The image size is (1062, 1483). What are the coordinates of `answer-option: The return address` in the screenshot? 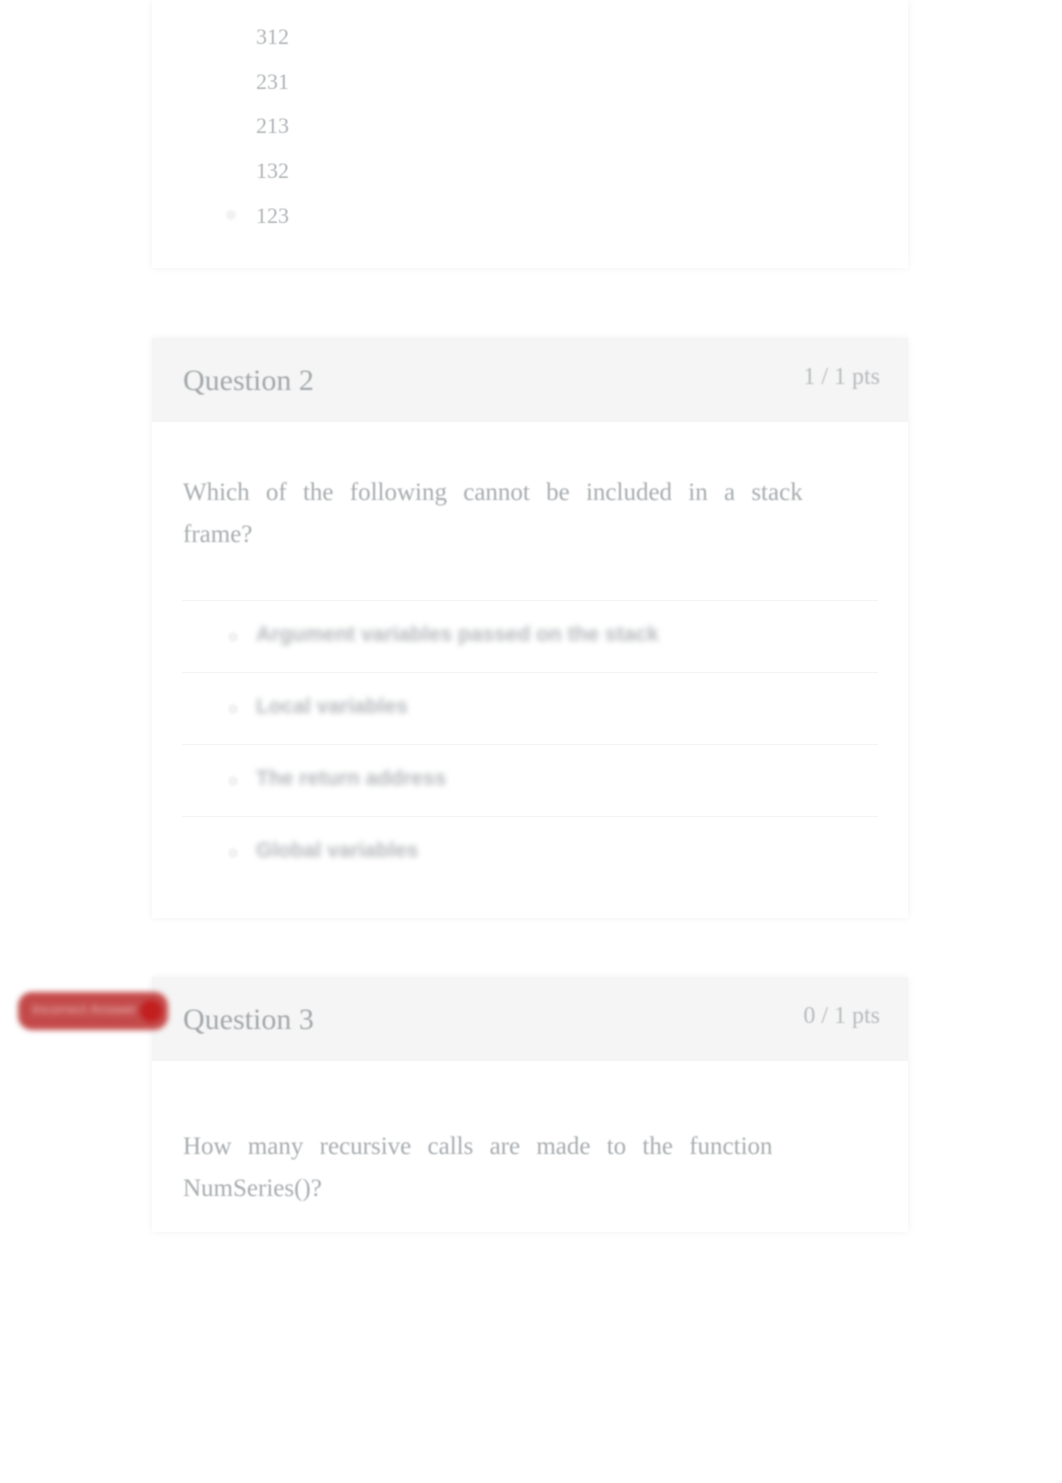 It's located at (530, 780).